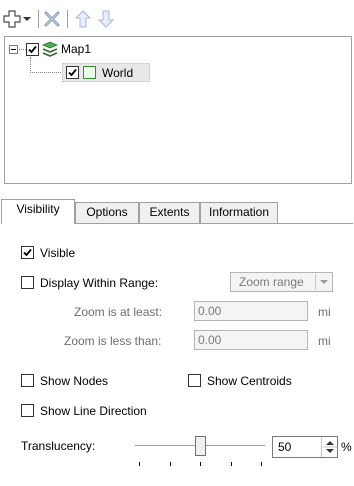 The height and width of the screenshot is (486, 354). I want to click on add-layer-button, so click(12, 19).